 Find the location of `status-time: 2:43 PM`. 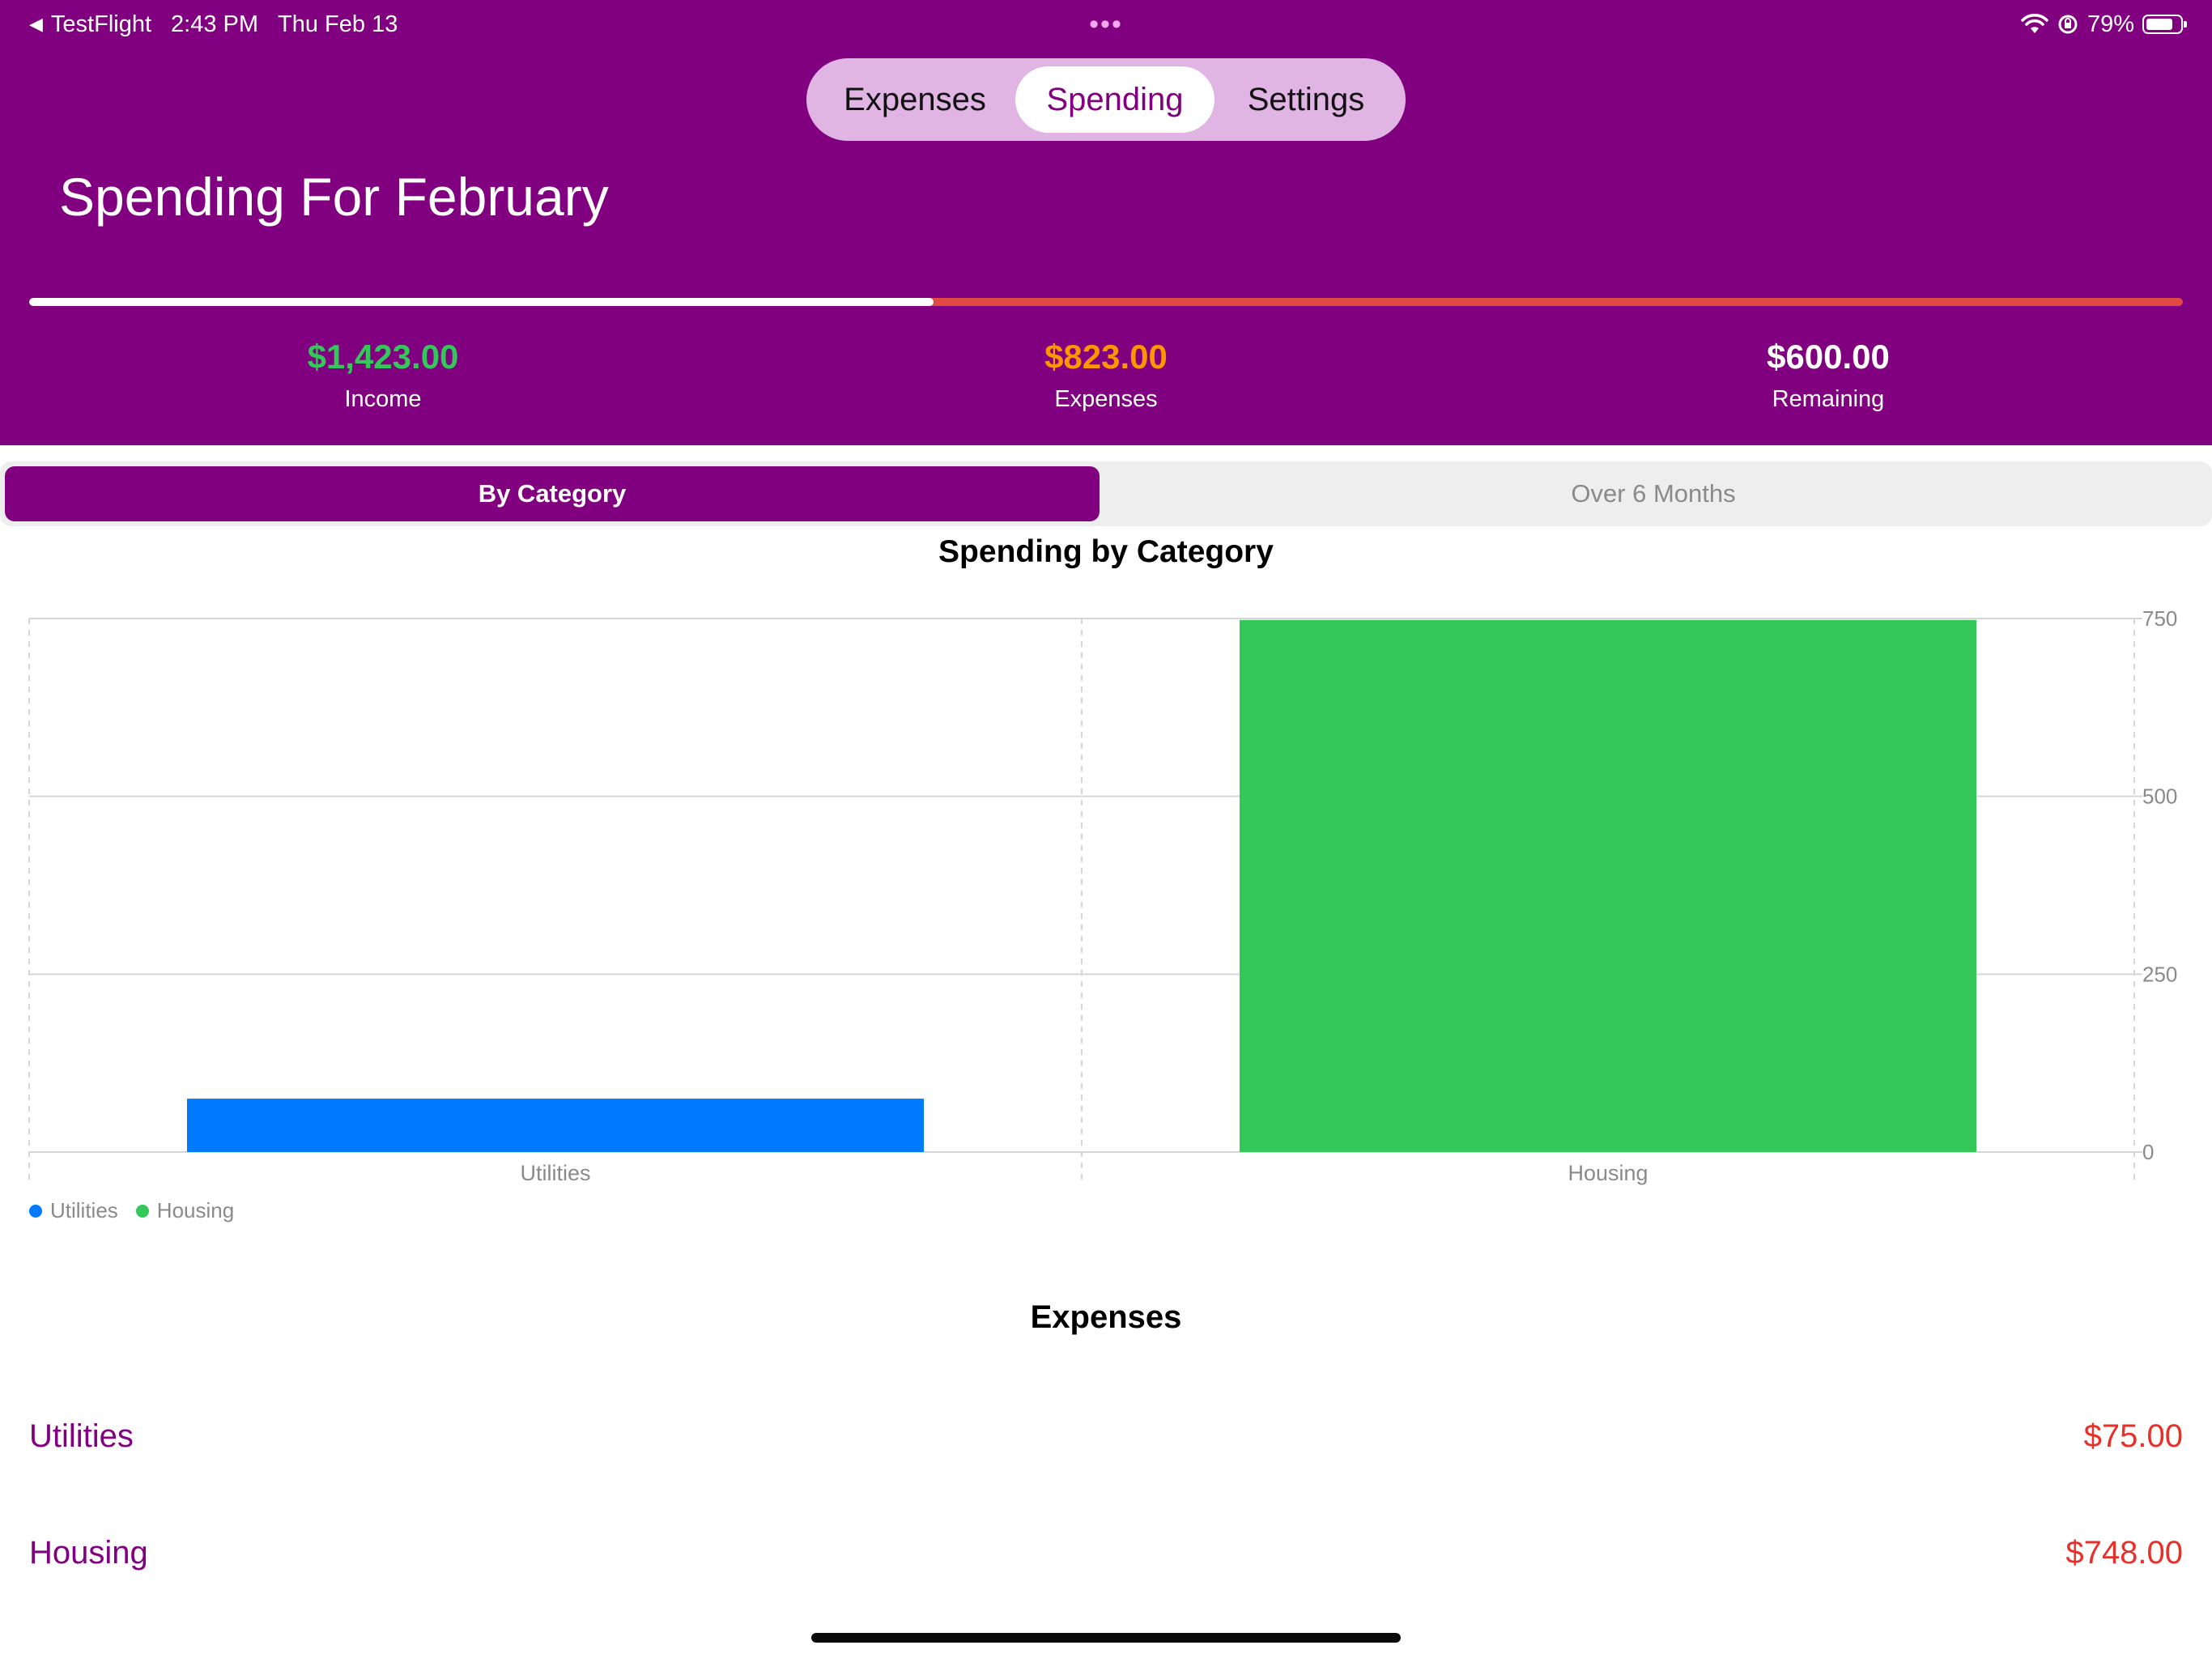

status-time: 2:43 PM is located at coordinates (215, 24).